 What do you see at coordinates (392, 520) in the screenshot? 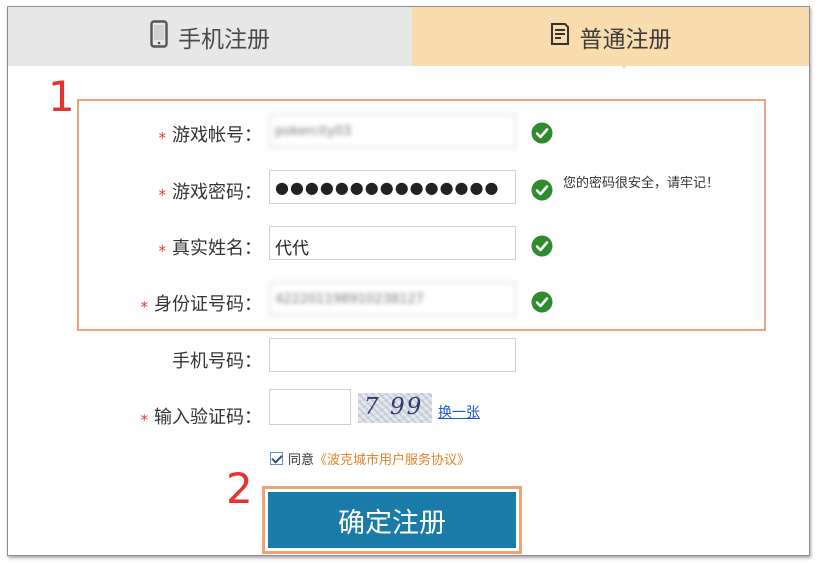
I see `confirm-register-button: 确定注册` at bounding box center [392, 520].